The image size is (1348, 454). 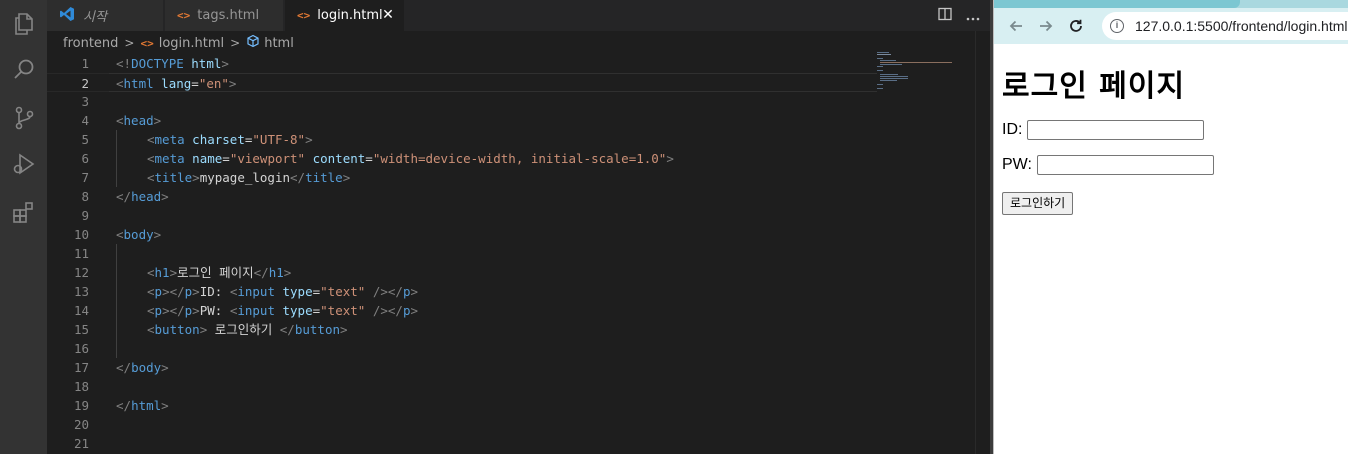 I want to click on tab-login-html: <> login.html ✕, so click(x=345, y=15).